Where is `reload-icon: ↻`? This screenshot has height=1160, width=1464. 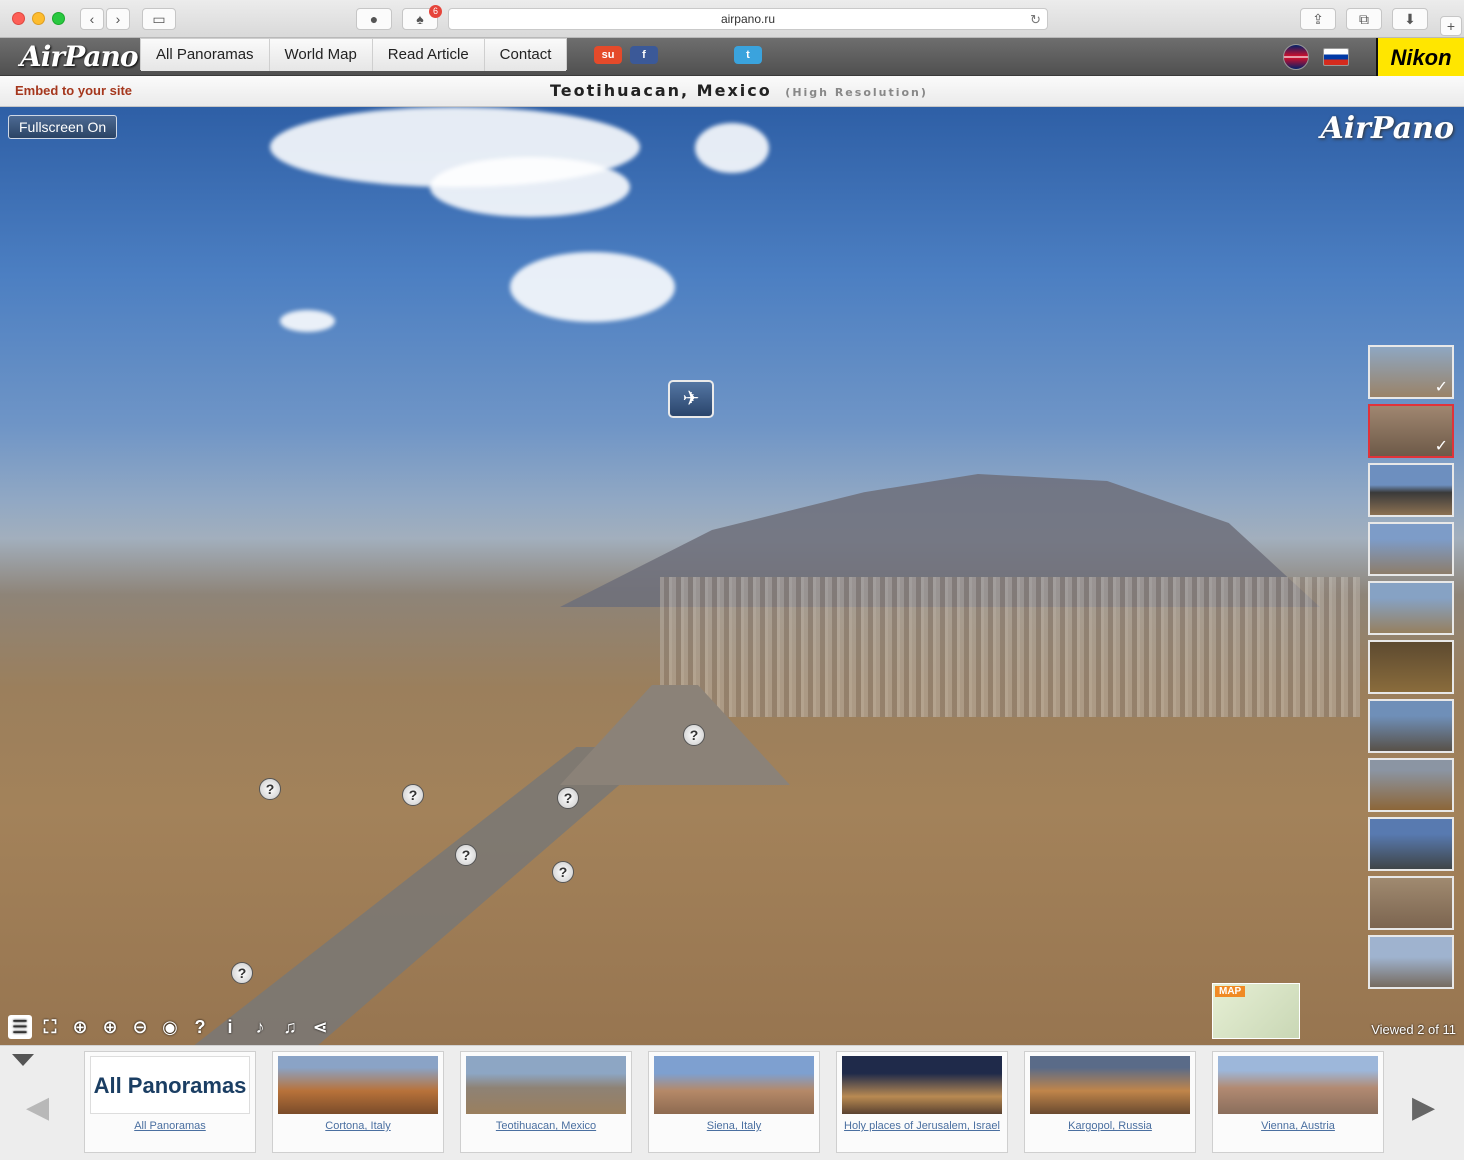 reload-icon: ↻ is located at coordinates (1035, 19).